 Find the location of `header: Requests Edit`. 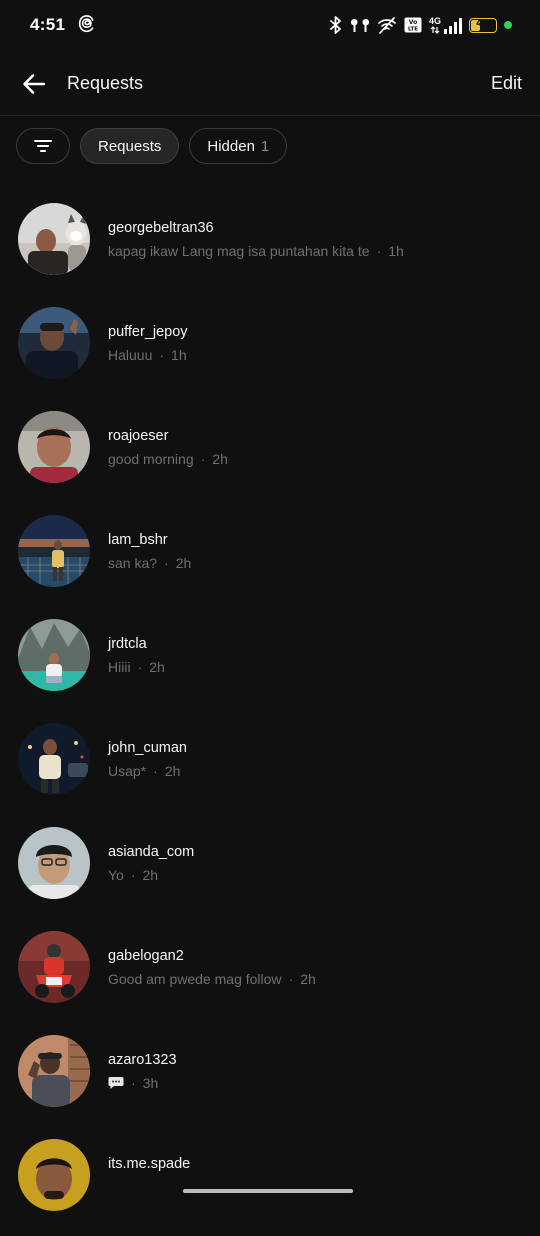

header: Requests Edit is located at coordinates (270, 84).